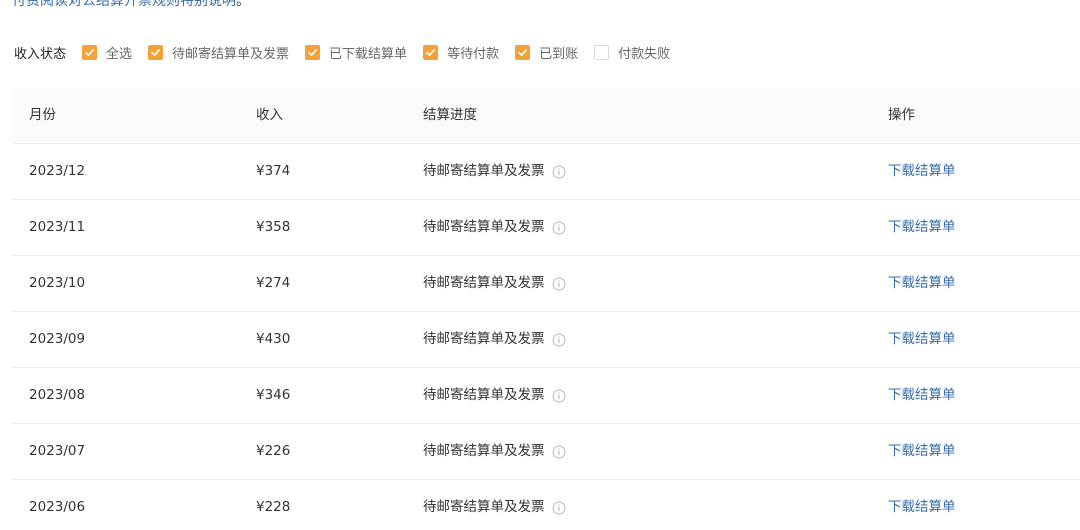  I want to click on cell-income: ¥226, so click(273, 451).